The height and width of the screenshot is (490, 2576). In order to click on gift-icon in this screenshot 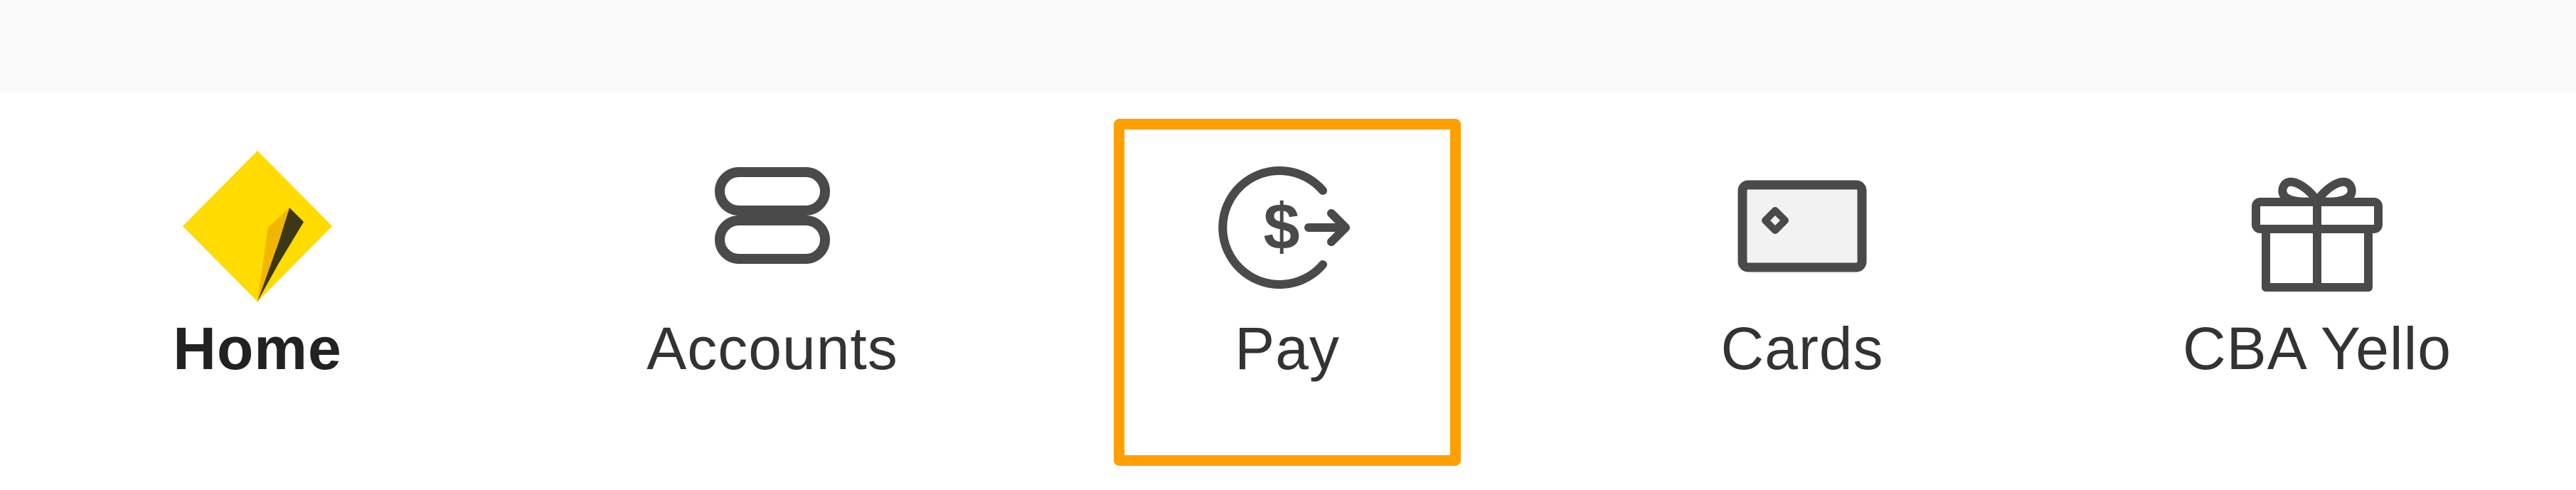, I will do `click(2317, 227)`.